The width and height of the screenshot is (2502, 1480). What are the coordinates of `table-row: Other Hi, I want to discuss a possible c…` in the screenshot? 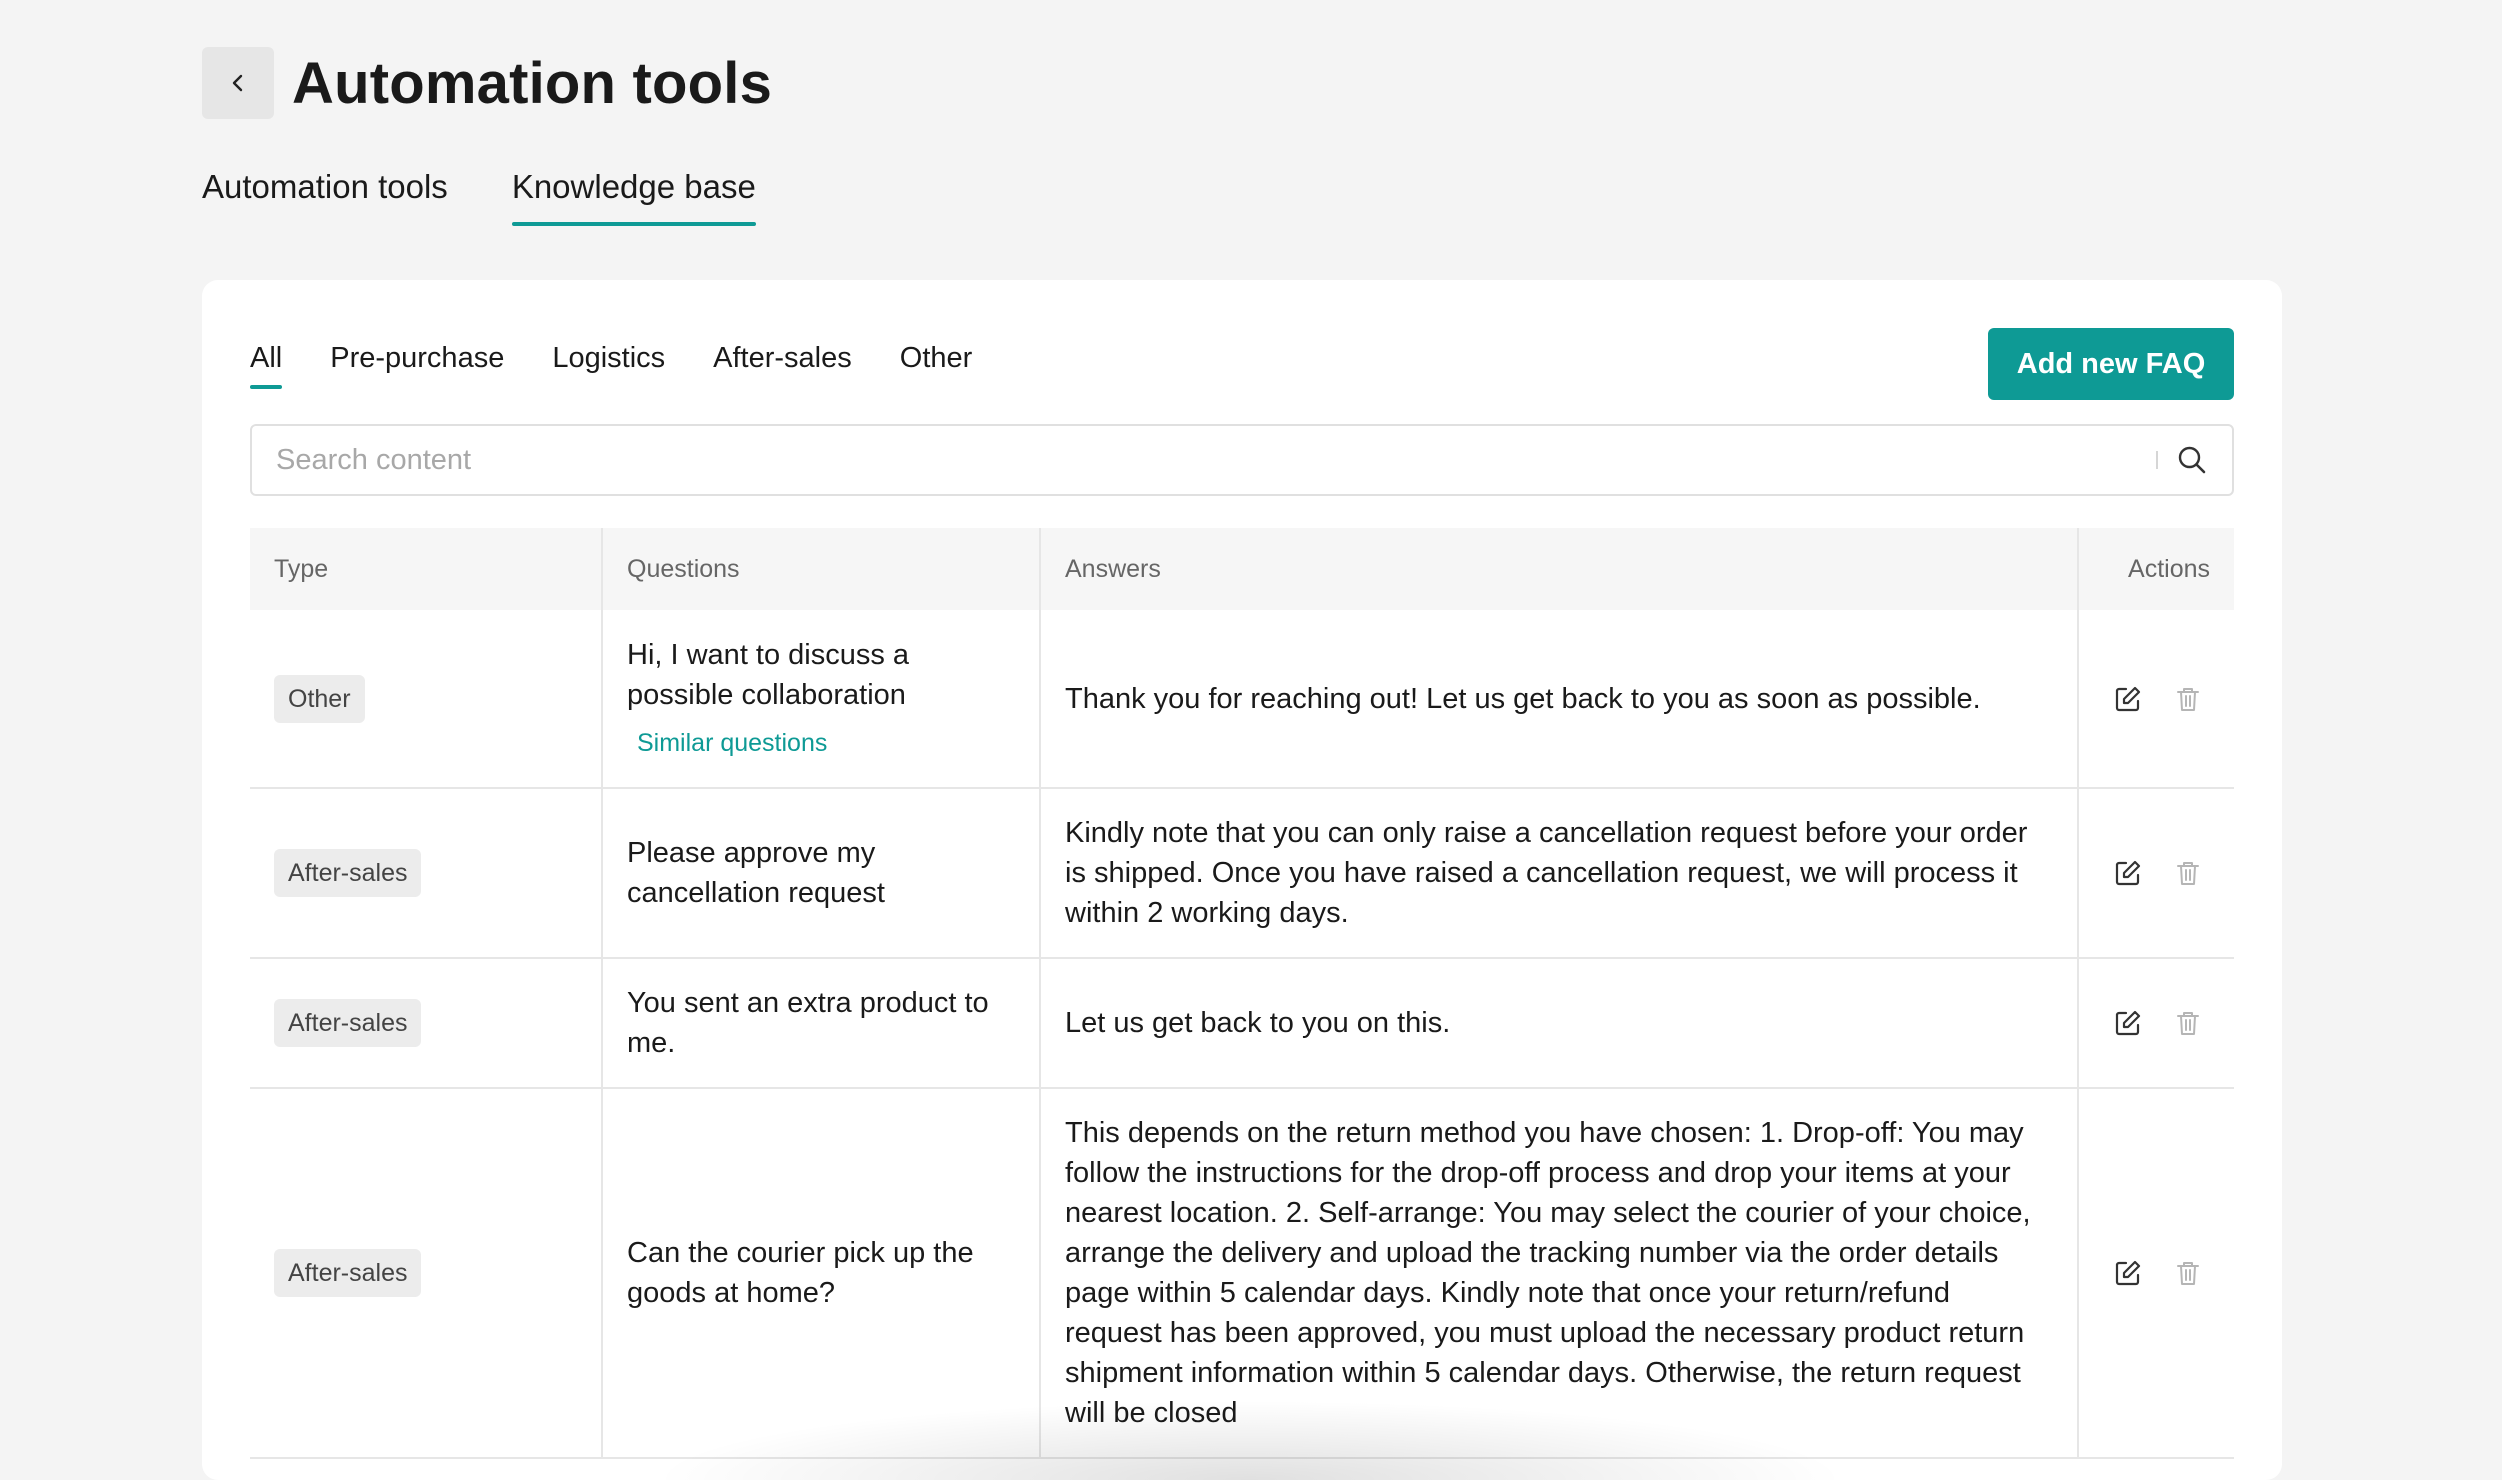 It's located at (1242, 699).